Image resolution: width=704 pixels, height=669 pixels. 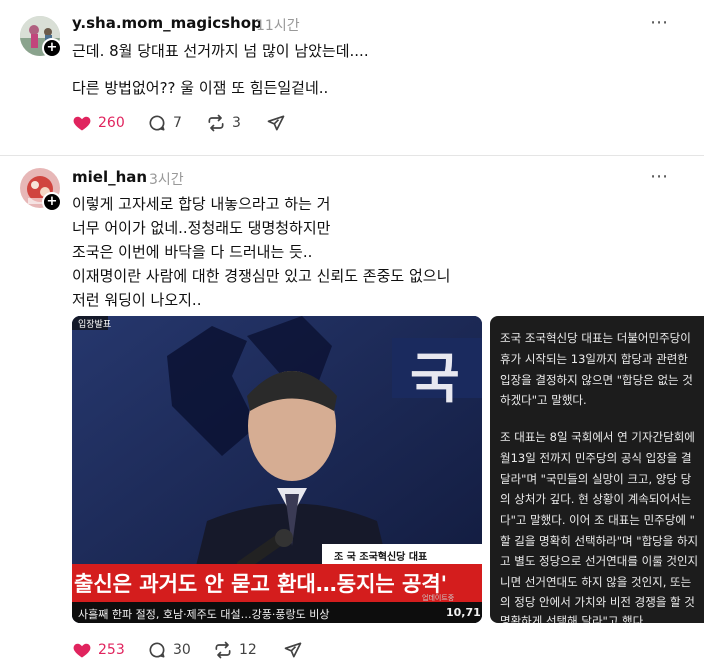 I want to click on corner-tag: 입장발표, so click(x=95, y=325).